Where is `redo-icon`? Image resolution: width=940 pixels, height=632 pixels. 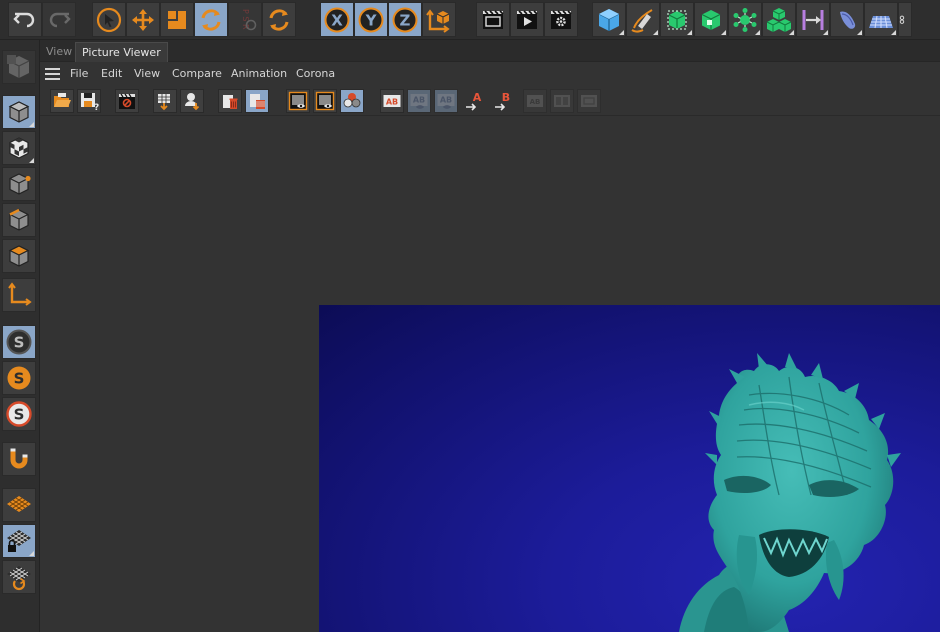
redo-icon is located at coordinates (60, 19).